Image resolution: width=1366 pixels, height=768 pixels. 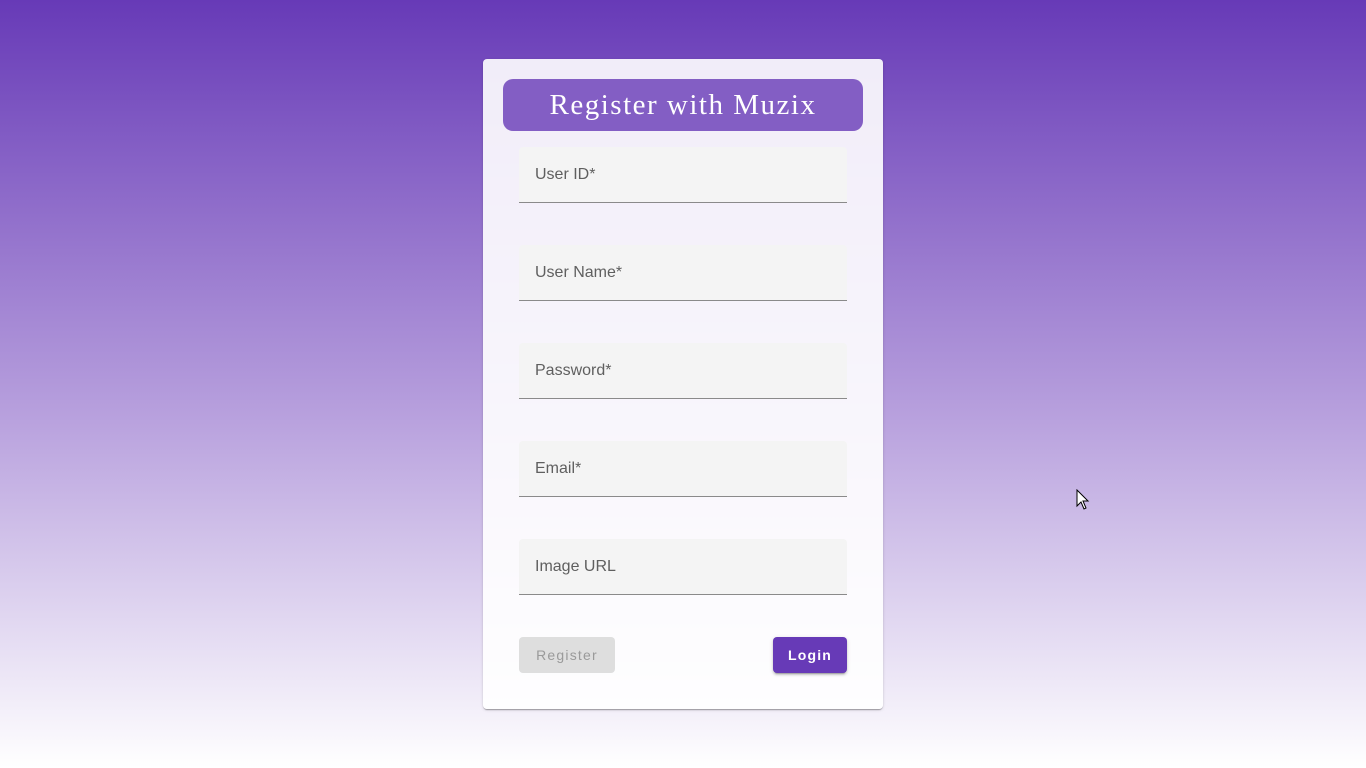 What do you see at coordinates (683, 371) in the screenshot?
I see `password-field: Password*` at bounding box center [683, 371].